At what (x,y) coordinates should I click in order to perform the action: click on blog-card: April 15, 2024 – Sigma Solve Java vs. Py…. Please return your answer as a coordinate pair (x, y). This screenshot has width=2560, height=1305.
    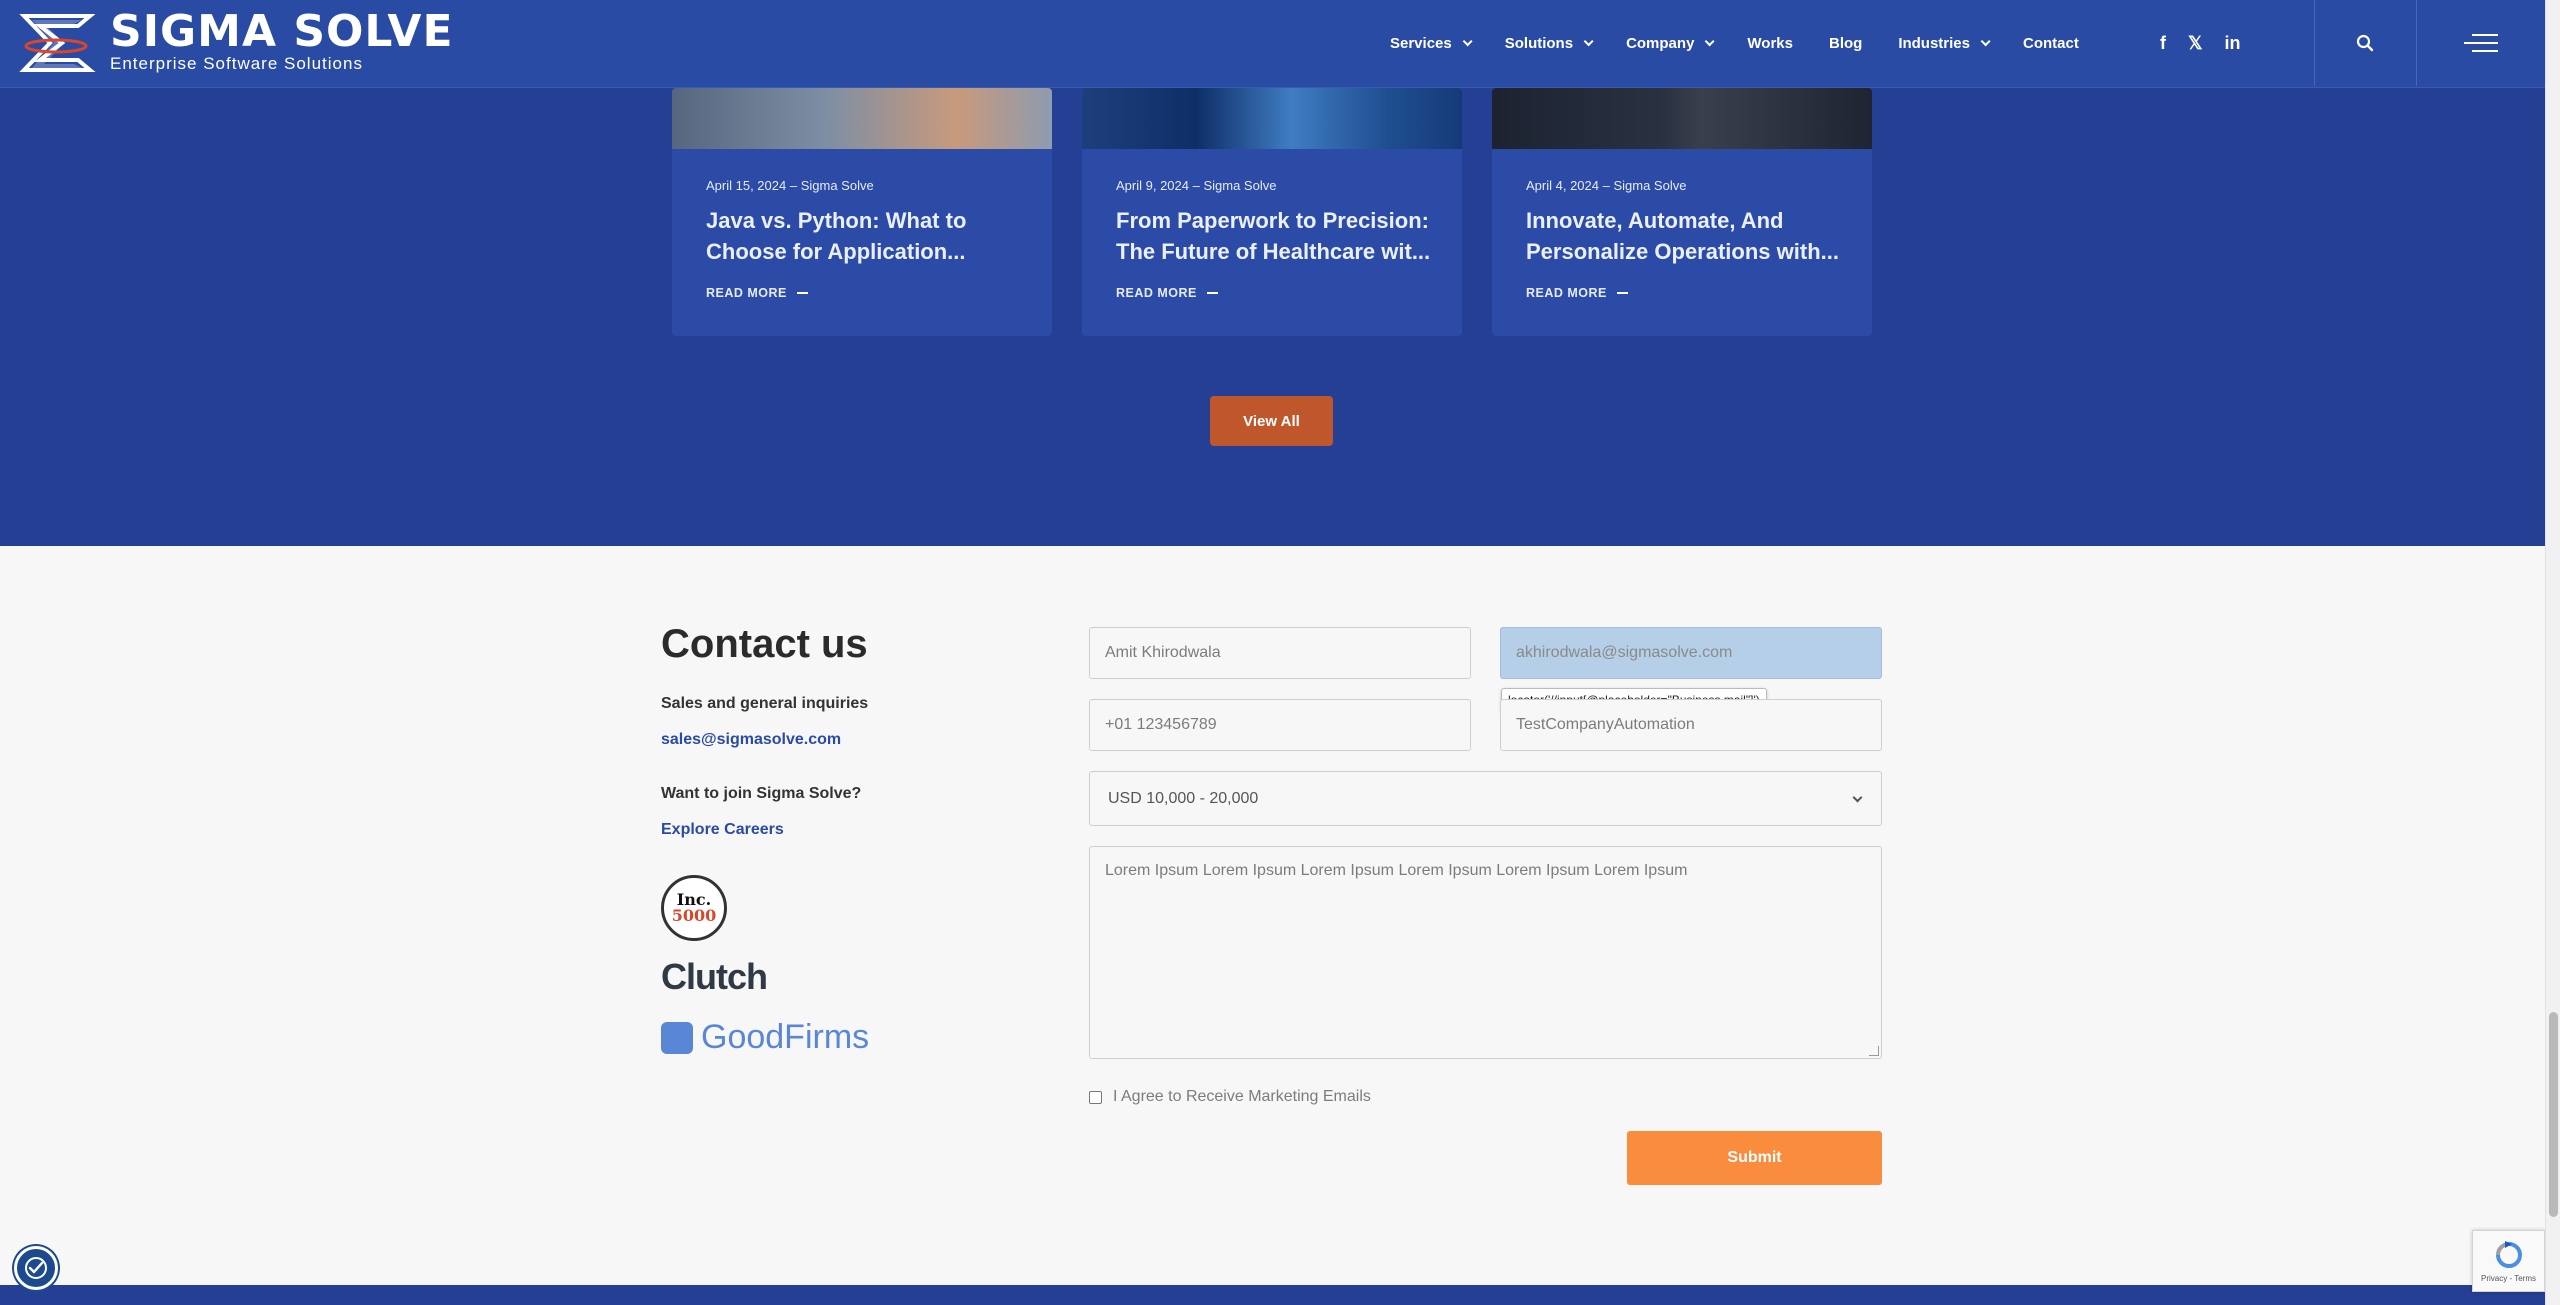
    Looking at the image, I should click on (862, 212).